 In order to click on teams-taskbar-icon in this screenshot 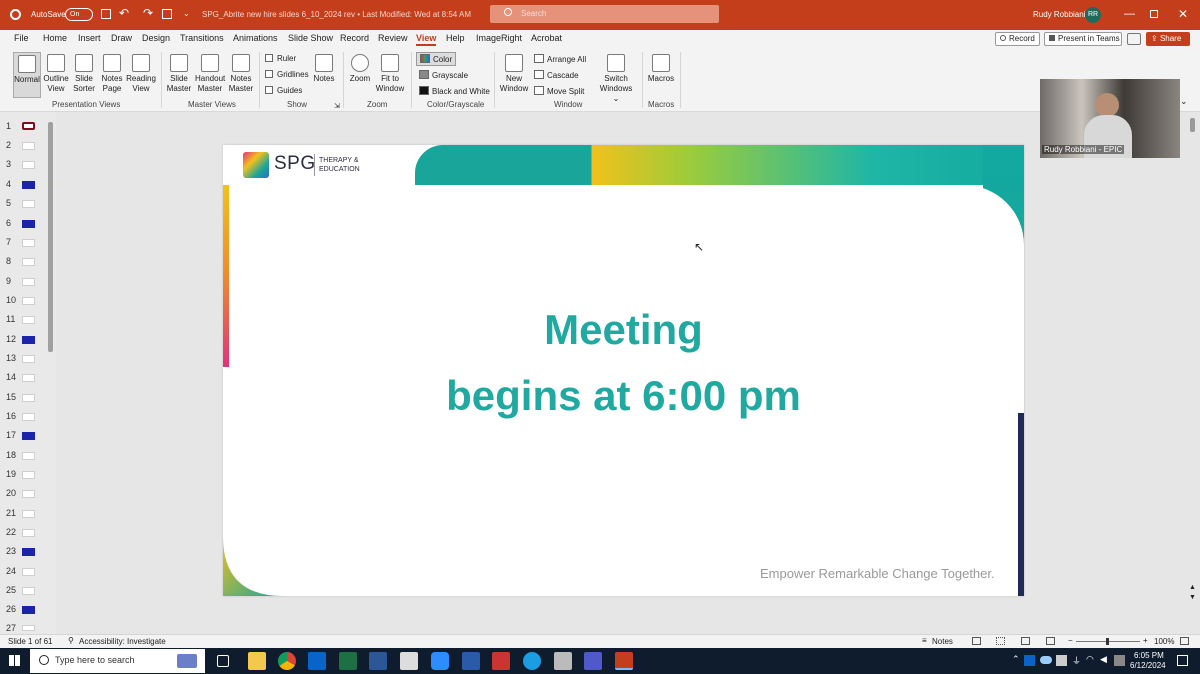, I will do `click(593, 661)`.